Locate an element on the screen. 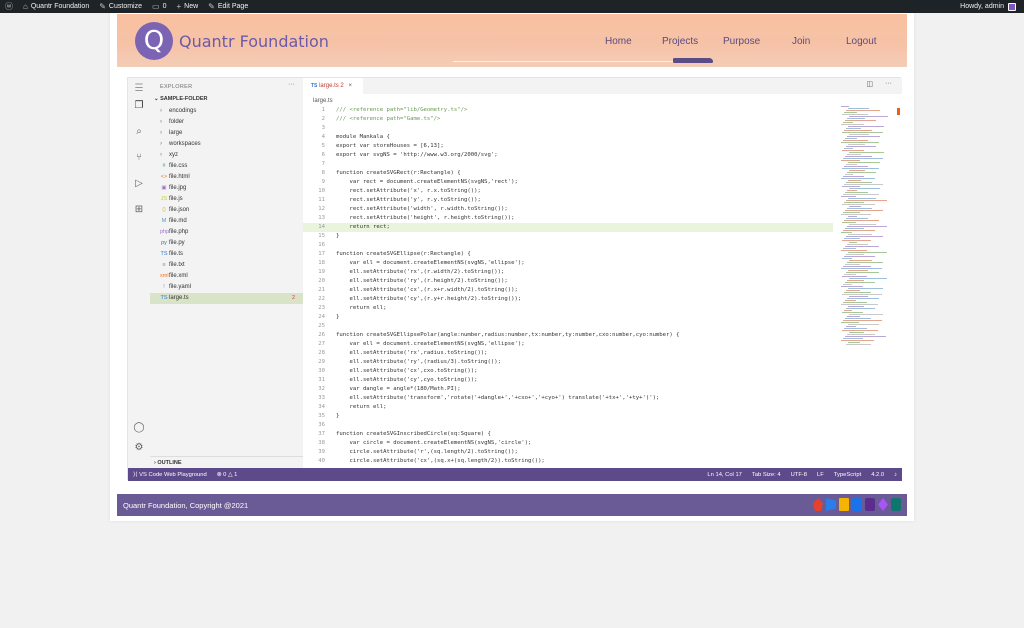  extensions-icon: ⊞ is located at coordinates (139, 210).